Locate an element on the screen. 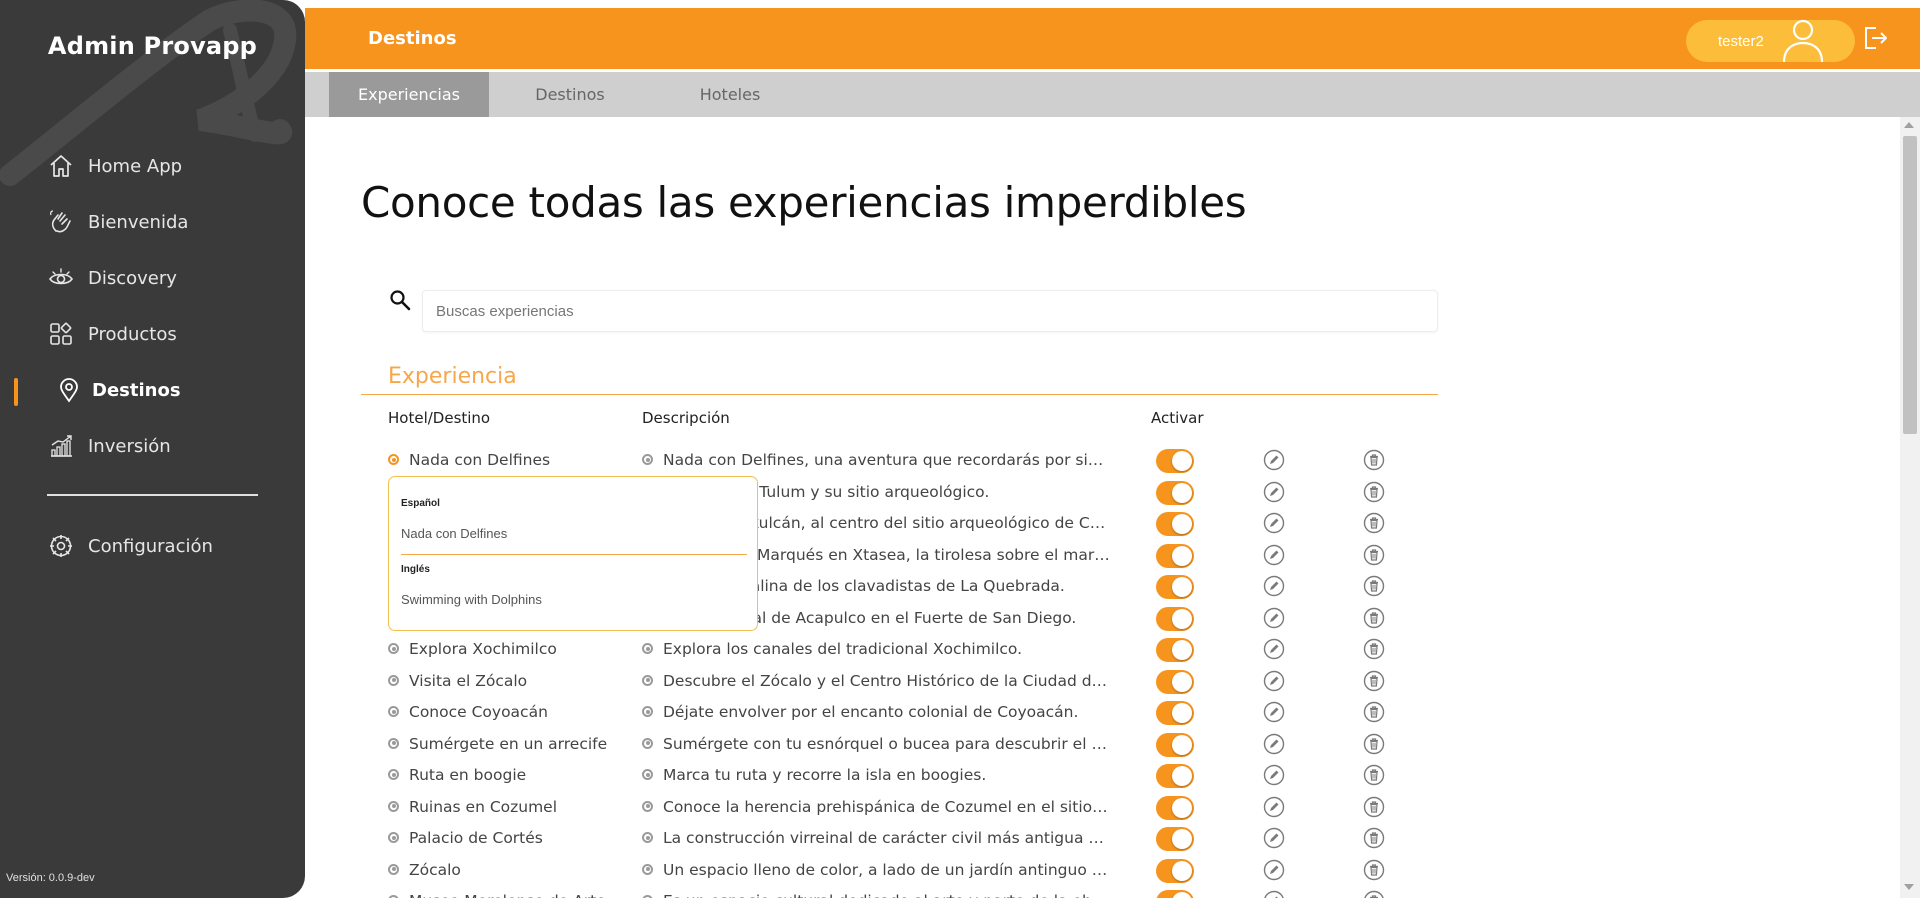 The width and height of the screenshot is (1920, 898). experience-name: Ruta en boogie is located at coordinates (467, 775).